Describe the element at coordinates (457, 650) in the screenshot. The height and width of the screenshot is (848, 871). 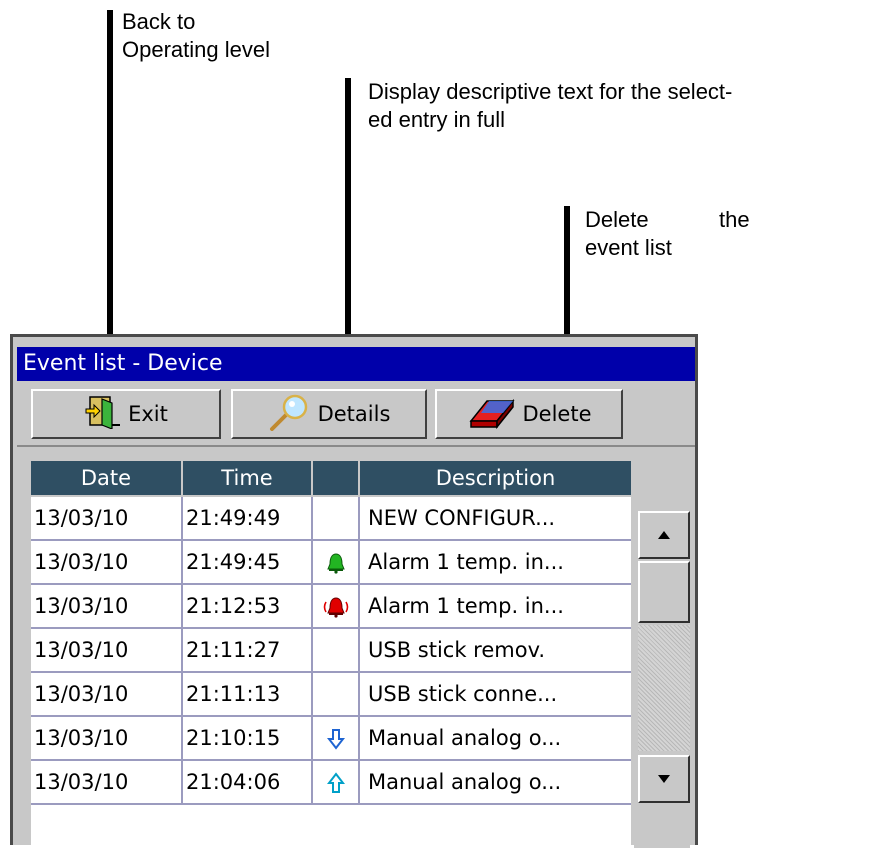
I see `description-cell: USB stick remov.` at that location.